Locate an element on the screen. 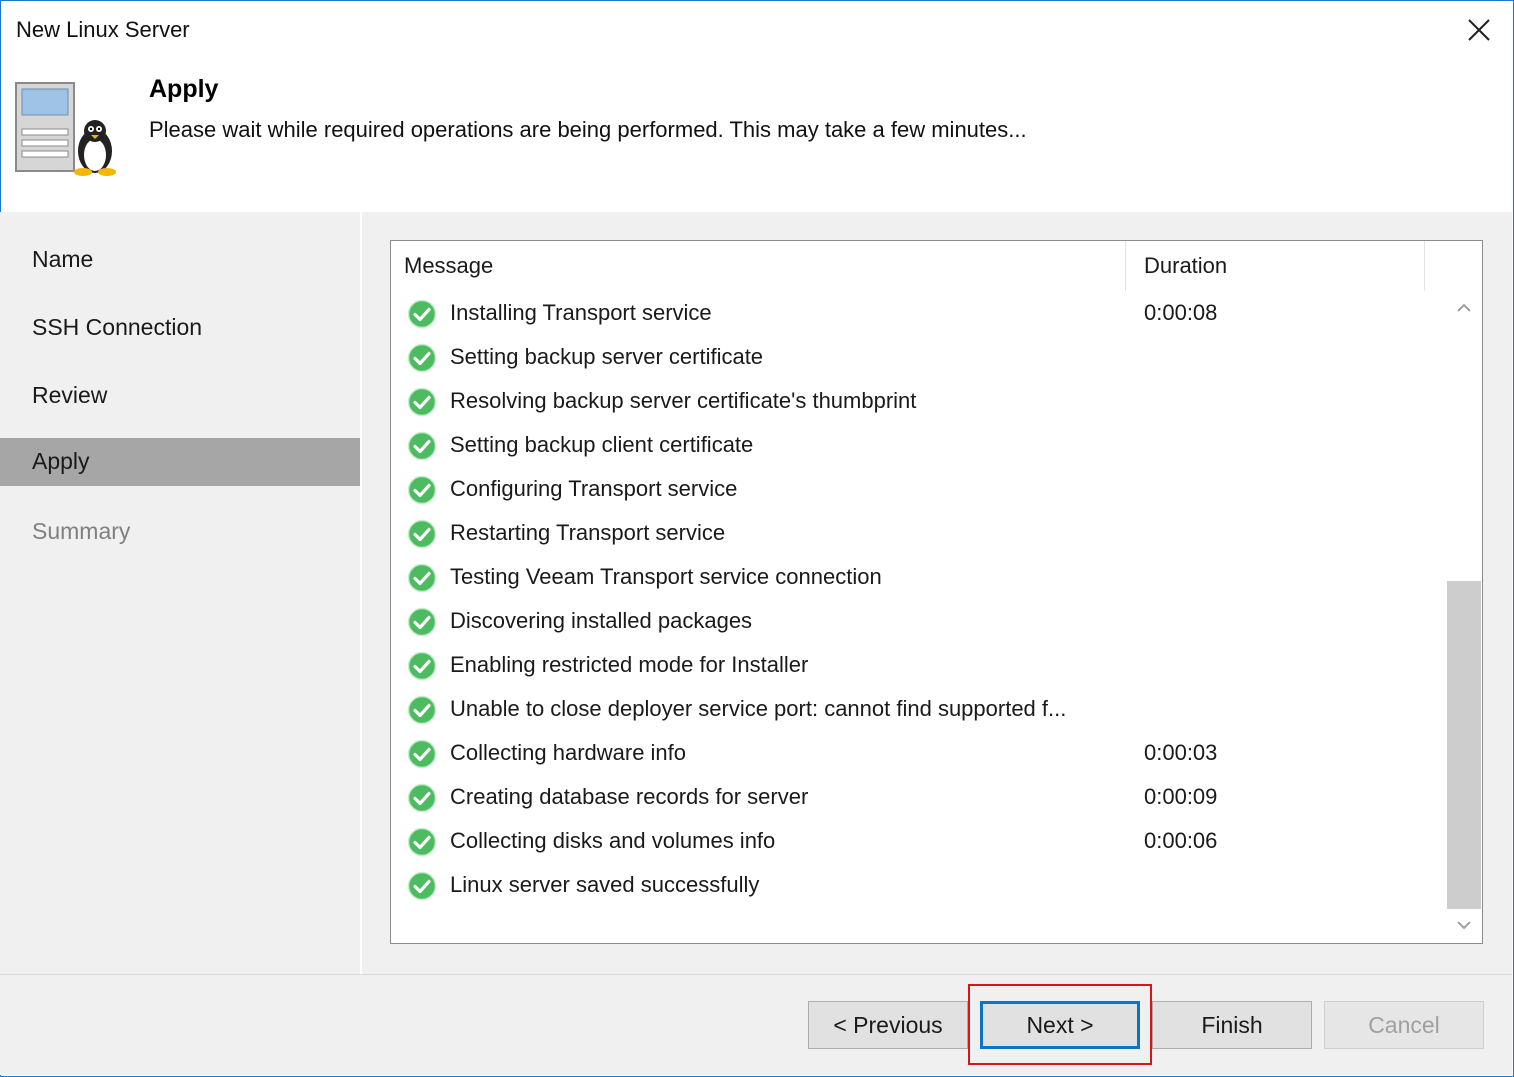 This screenshot has width=1514, height=1077. close-icon is located at coordinates (1479, 30).